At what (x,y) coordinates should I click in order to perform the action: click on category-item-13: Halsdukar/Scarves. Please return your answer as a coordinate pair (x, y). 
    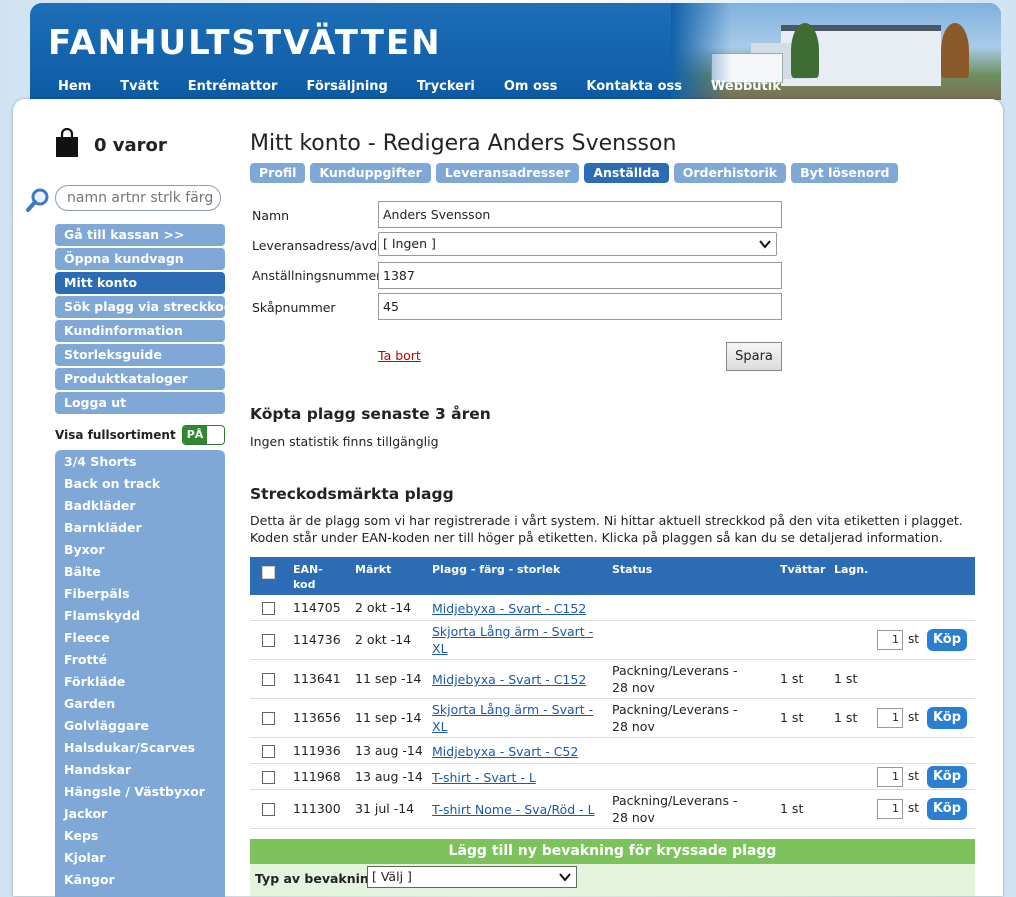
    Looking at the image, I should click on (140, 748).